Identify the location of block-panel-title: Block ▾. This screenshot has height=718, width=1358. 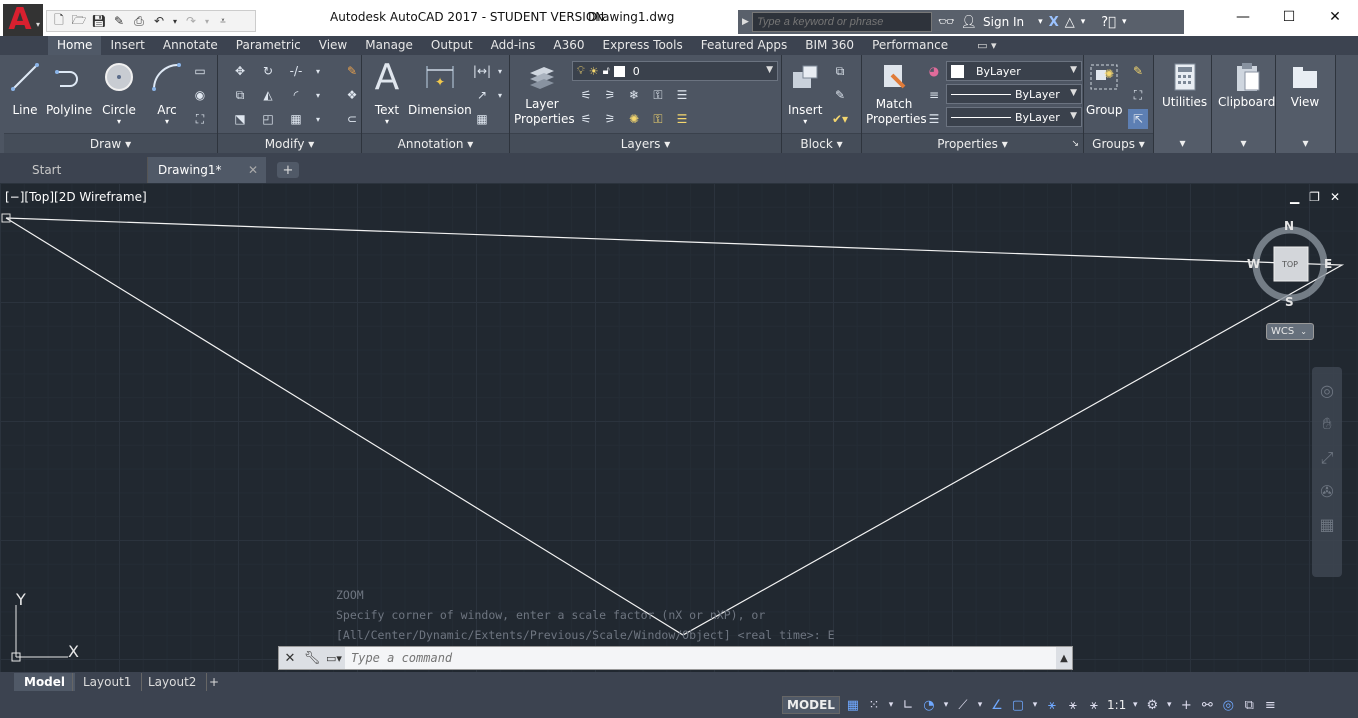
(821, 143).